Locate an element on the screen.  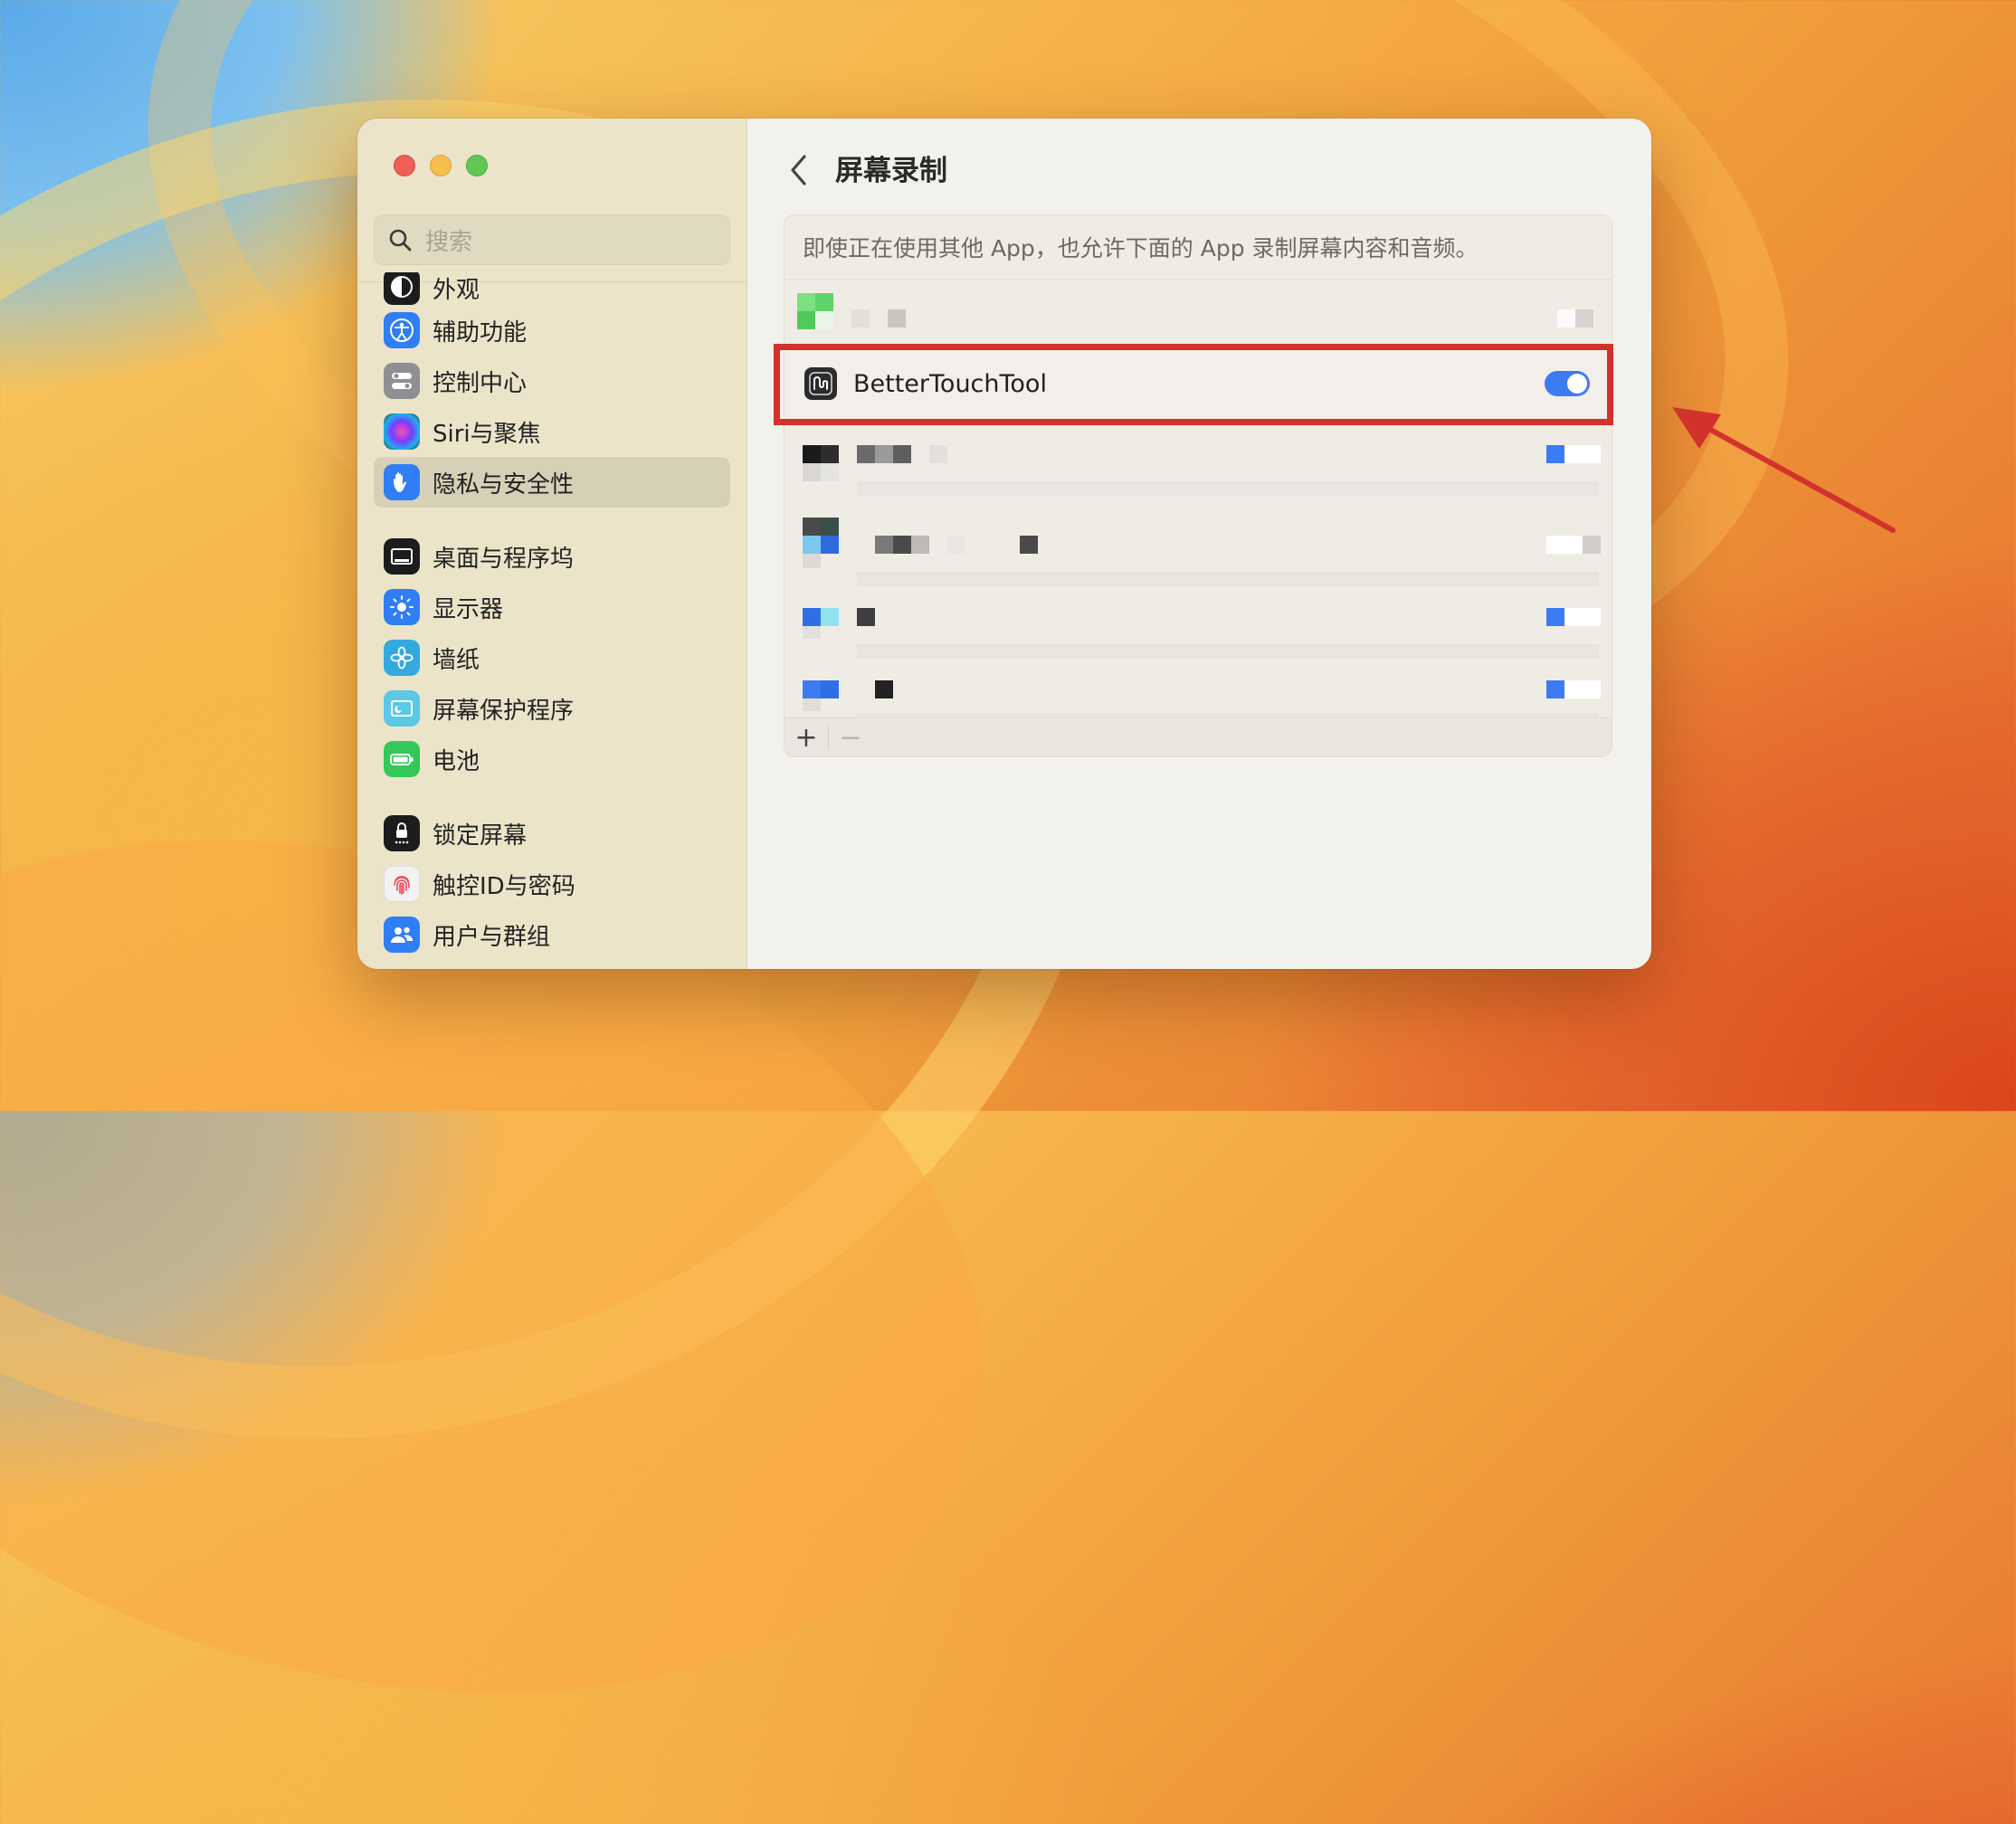
panel-footer: + − is located at coordinates (1198, 737).